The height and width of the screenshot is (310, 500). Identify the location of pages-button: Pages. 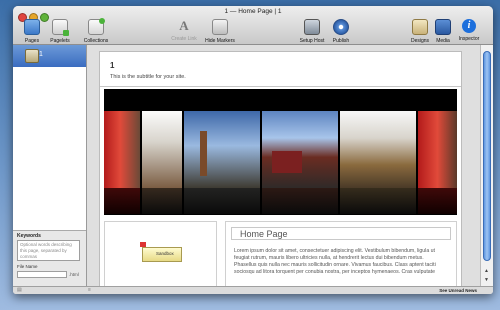
(32, 31).